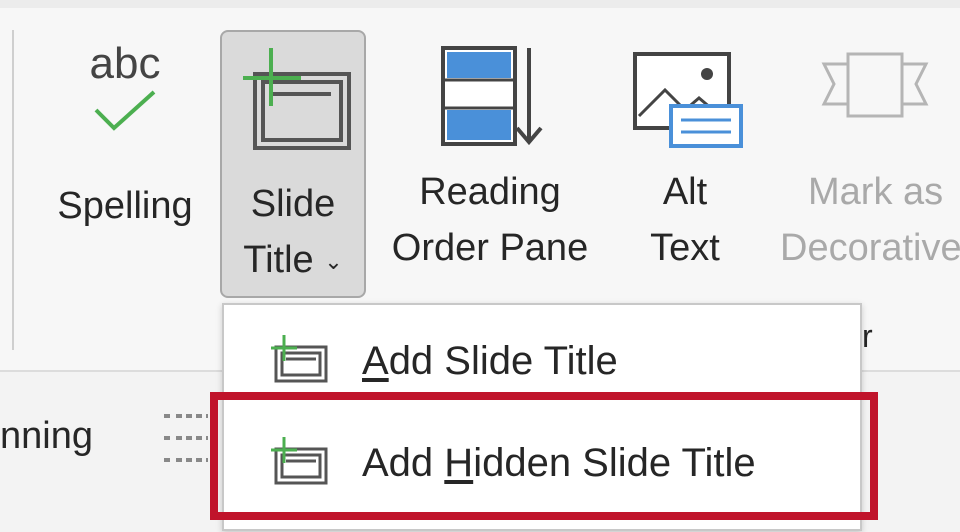 The image size is (960, 532). What do you see at coordinates (306, 361) in the screenshot?
I see `add-slide-title-icon` at bounding box center [306, 361].